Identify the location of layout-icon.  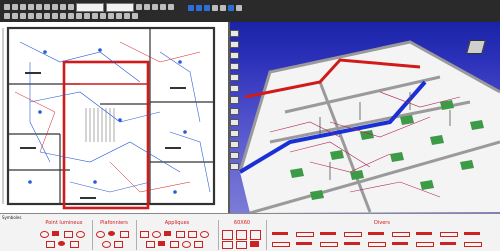
(199, 8).